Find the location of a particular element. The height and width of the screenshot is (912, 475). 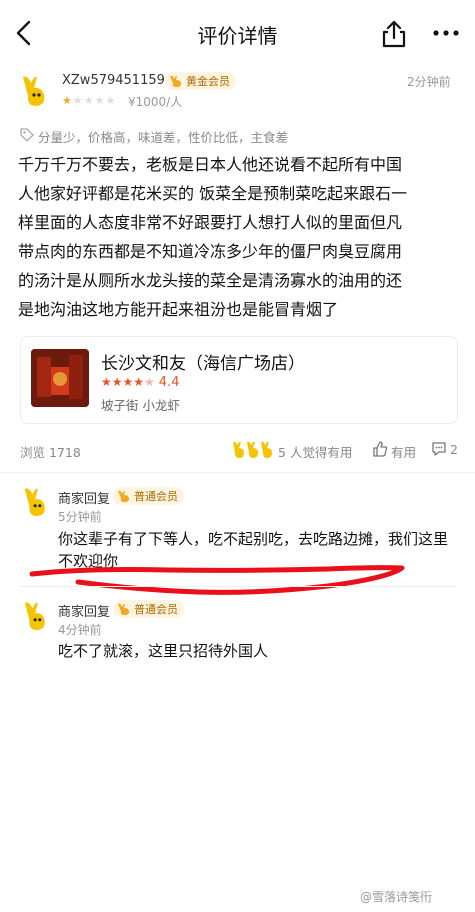

shop-thumbnail is located at coordinates (60, 378).